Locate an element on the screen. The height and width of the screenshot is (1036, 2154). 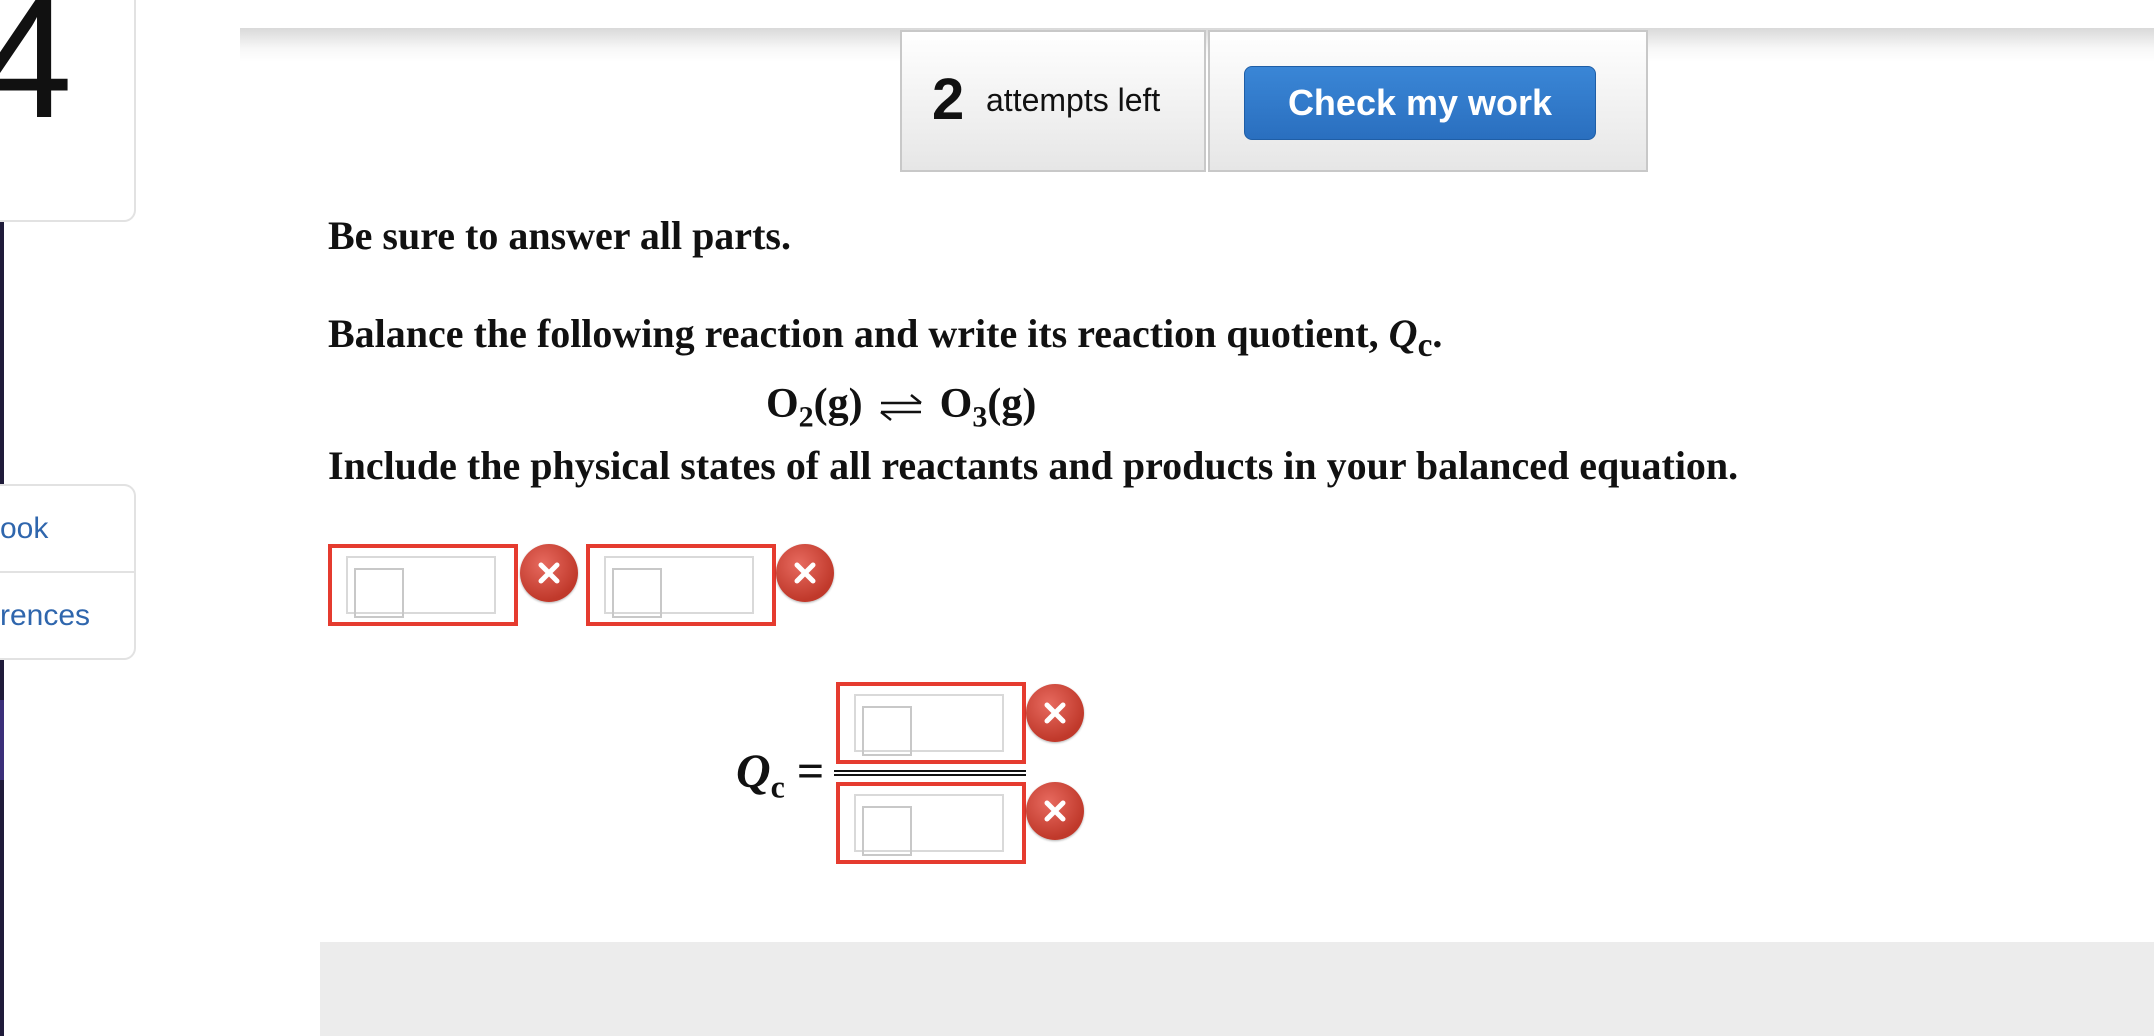
reactant-state: (g) is located at coordinates (838, 404).